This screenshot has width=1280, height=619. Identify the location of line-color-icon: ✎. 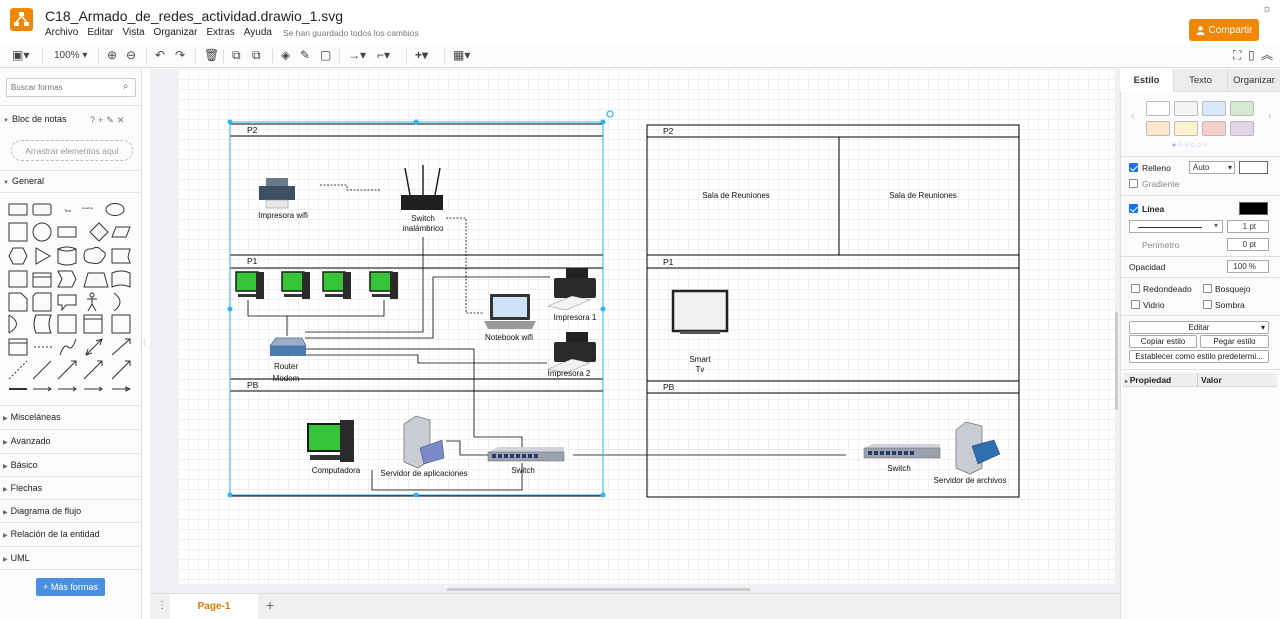
(305, 55).